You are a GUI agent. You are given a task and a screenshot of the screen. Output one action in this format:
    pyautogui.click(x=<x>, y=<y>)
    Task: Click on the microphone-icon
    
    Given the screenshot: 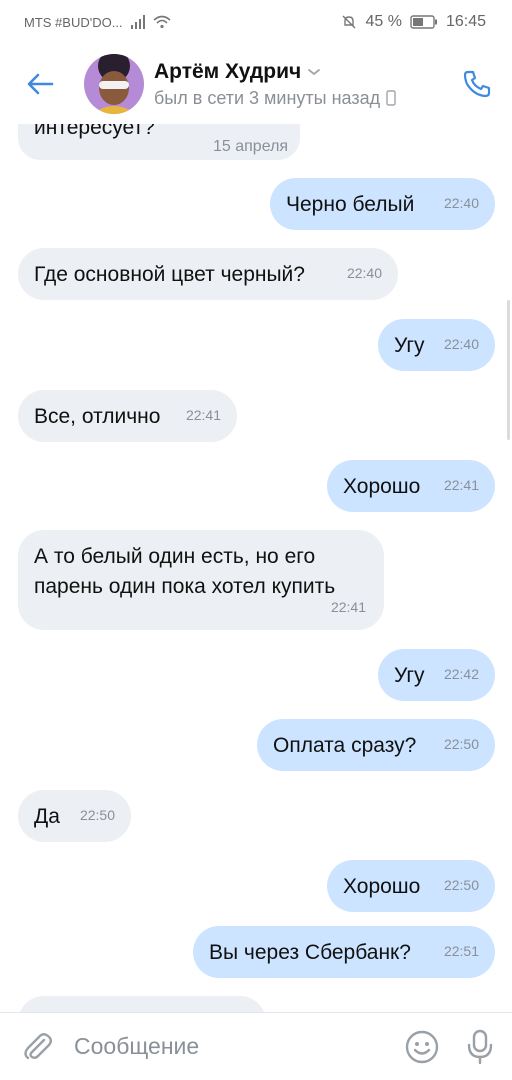 What is the action you would take?
    pyautogui.click(x=480, y=1046)
    